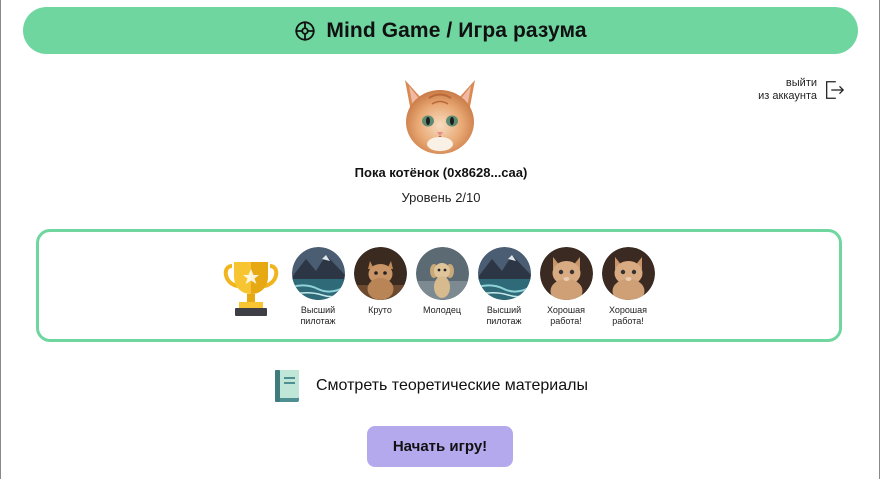  I want to click on username: Пока котёнок (0x8628...caa), so click(441, 172).